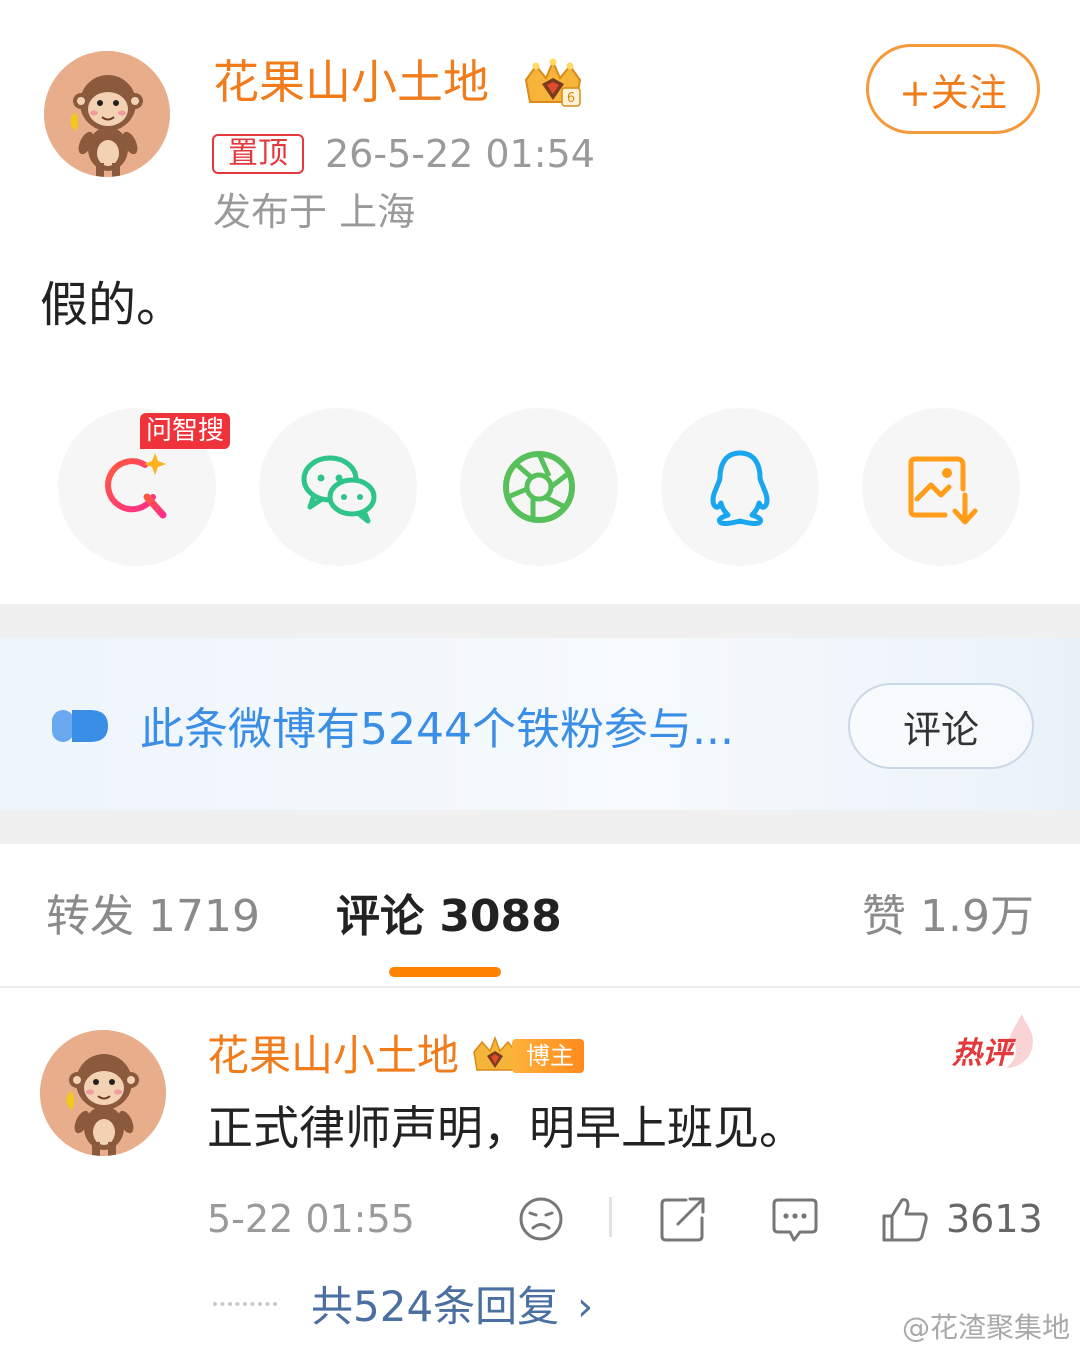 This screenshot has height=1356, width=1080. Describe the element at coordinates (585, 1307) in the screenshot. I see `chevron-right-icon: ›` at that location.